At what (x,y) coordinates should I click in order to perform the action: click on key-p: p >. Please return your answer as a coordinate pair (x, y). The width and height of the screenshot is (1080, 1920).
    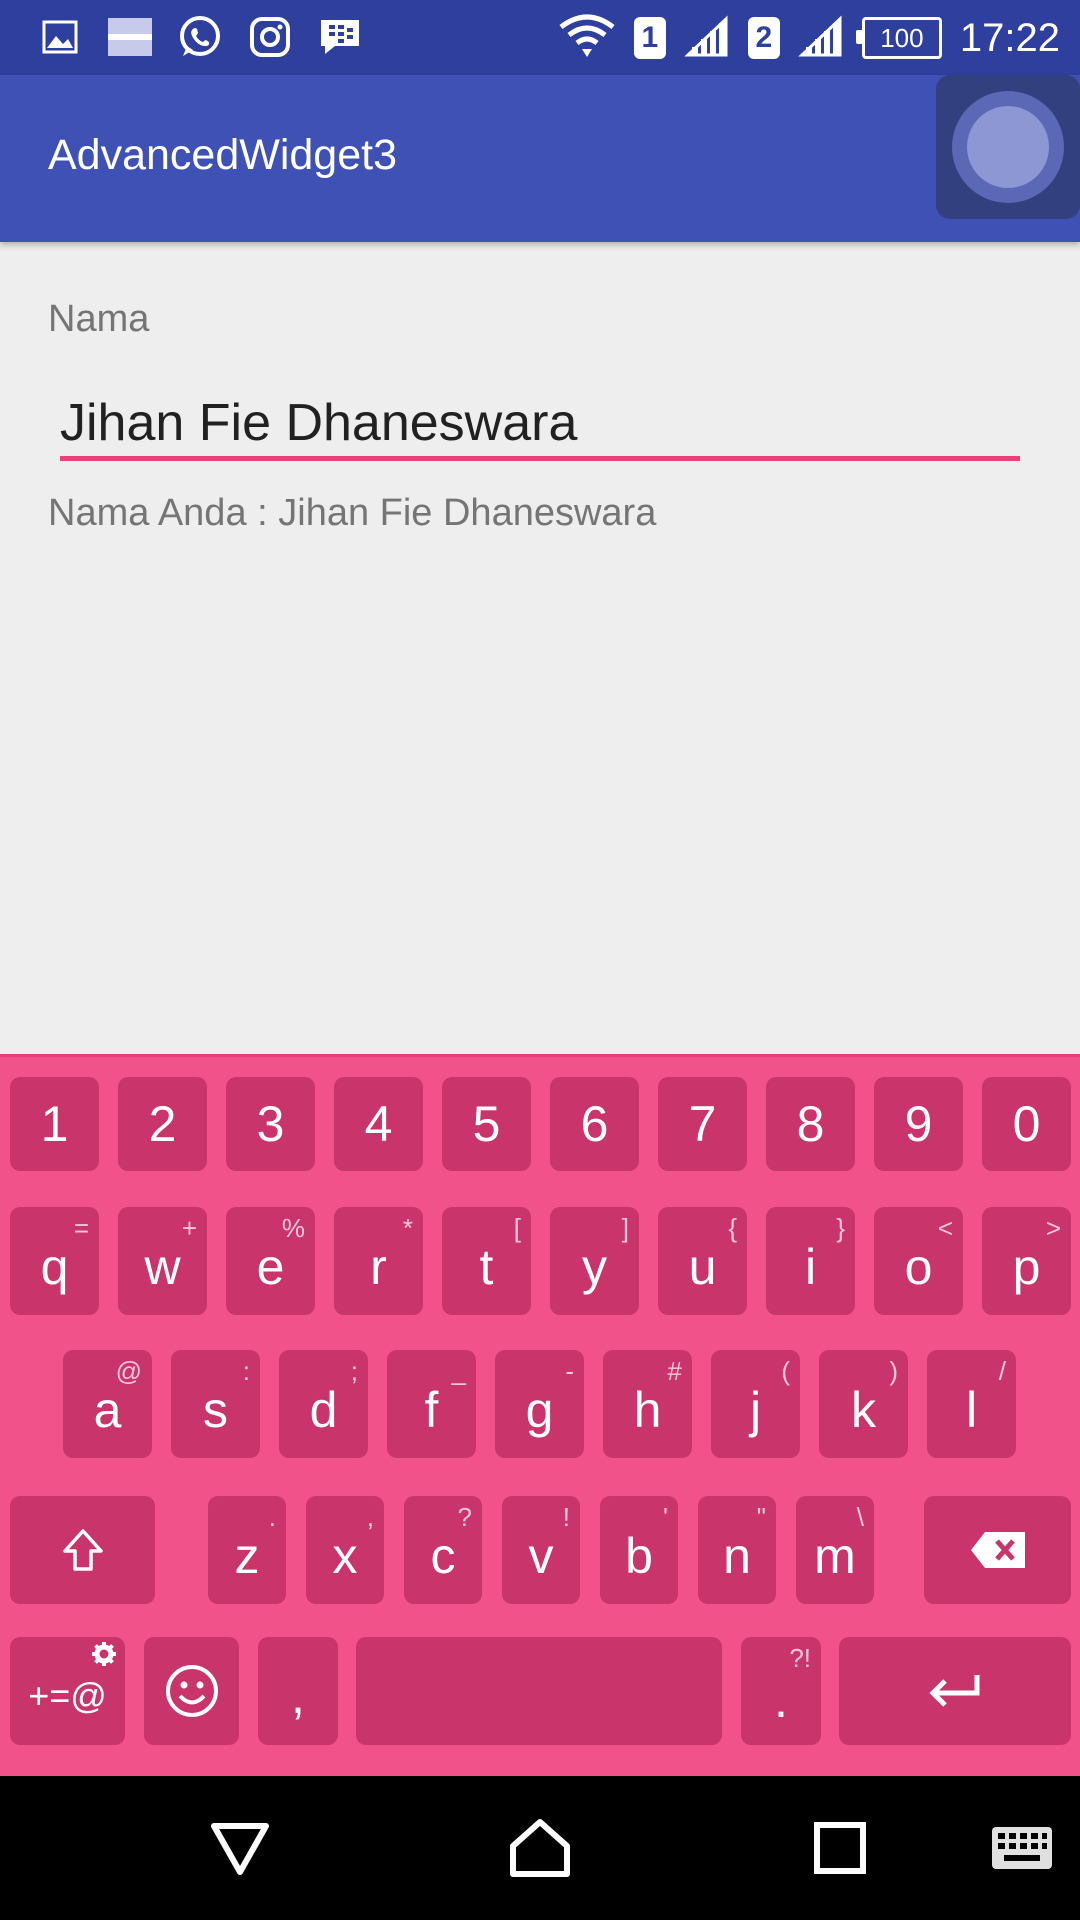
    Looking at the image, I should click on (1026, 1261).